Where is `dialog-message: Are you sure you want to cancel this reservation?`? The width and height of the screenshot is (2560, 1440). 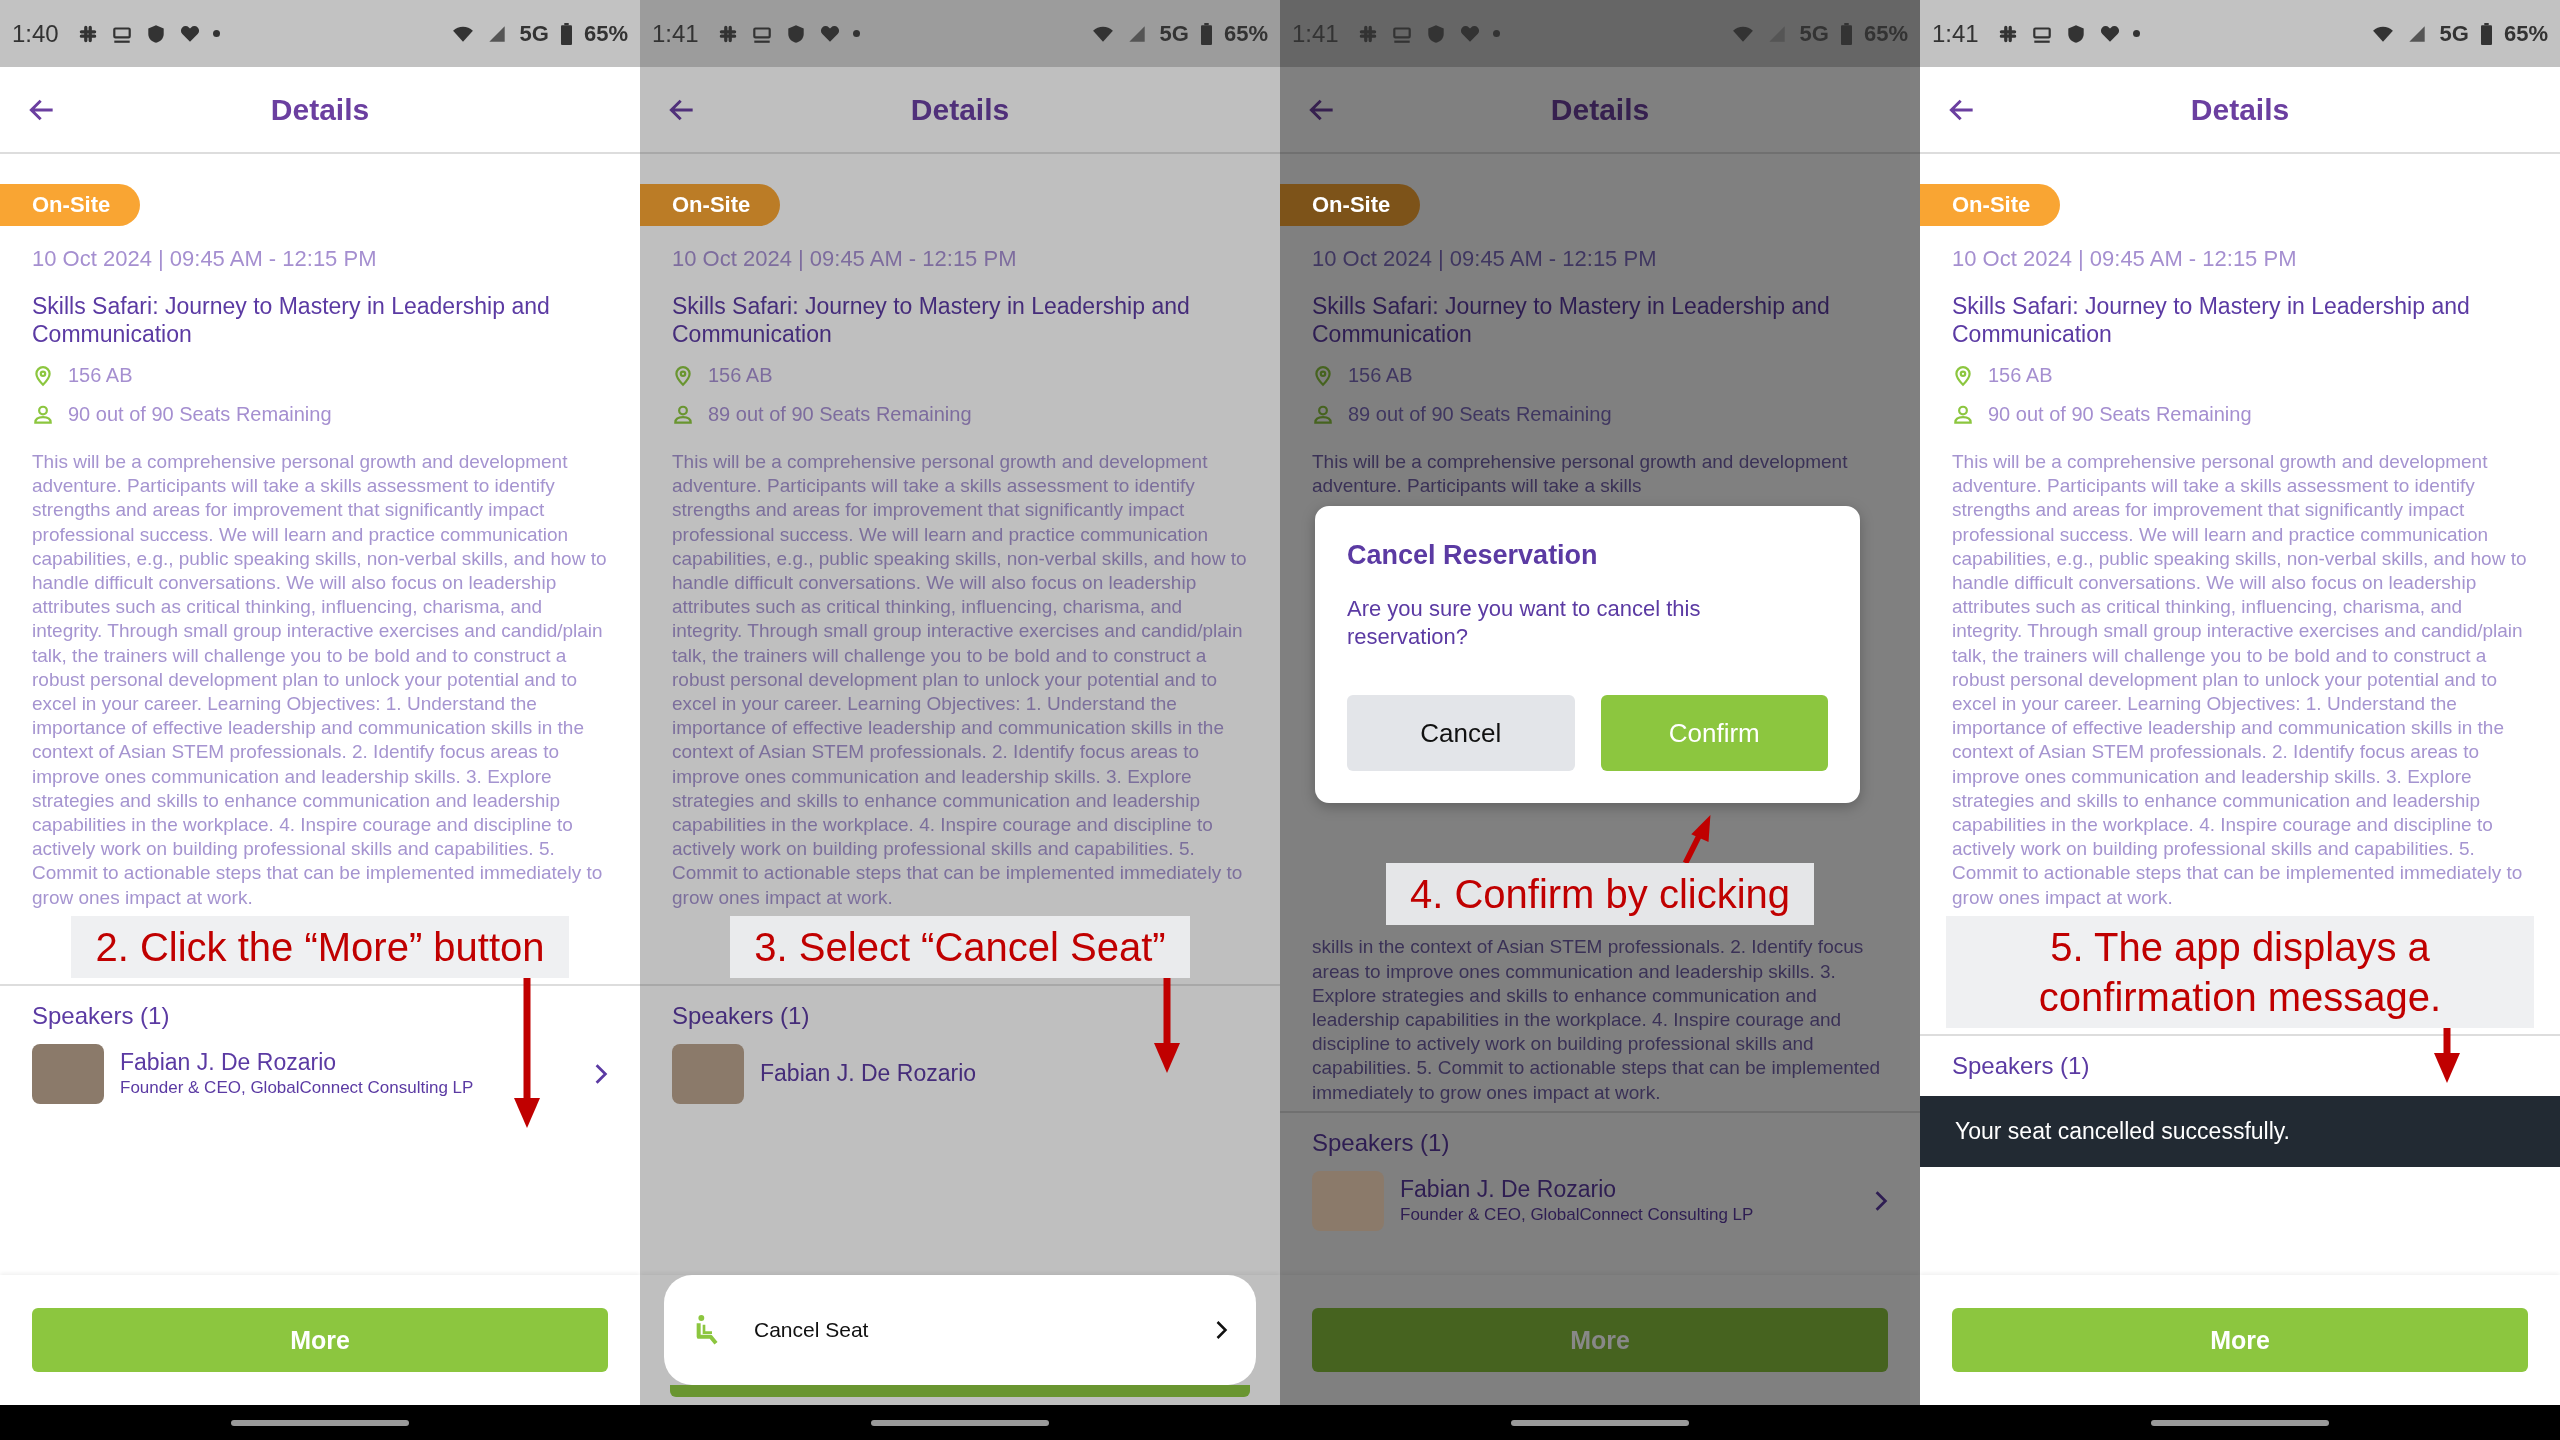 dialog-message: Are you sure you want to cancel this reservation? is located at coordinates (1524, 623).